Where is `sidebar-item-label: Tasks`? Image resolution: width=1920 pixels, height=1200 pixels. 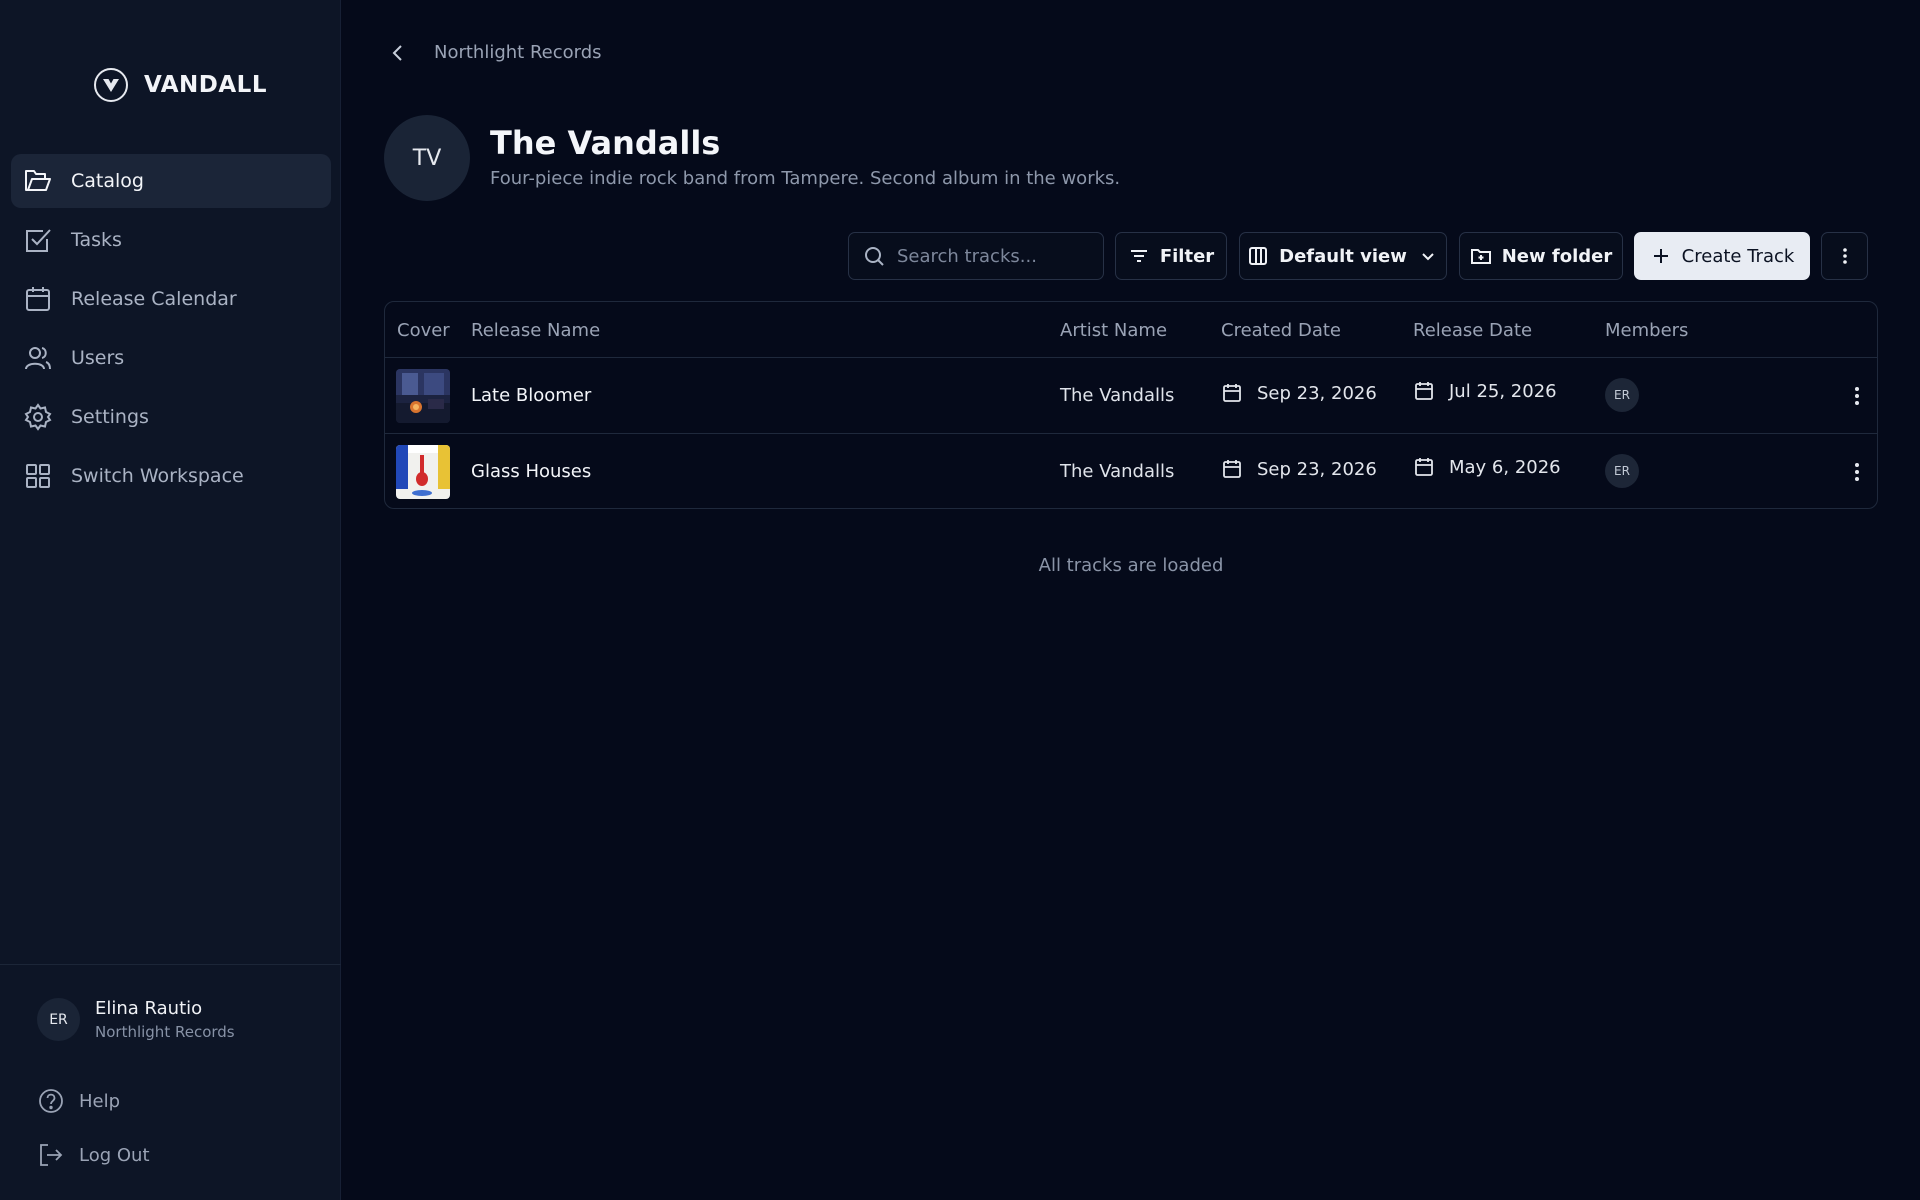 sidebar-item-label: Tasks is located at coordinates (96, 240).